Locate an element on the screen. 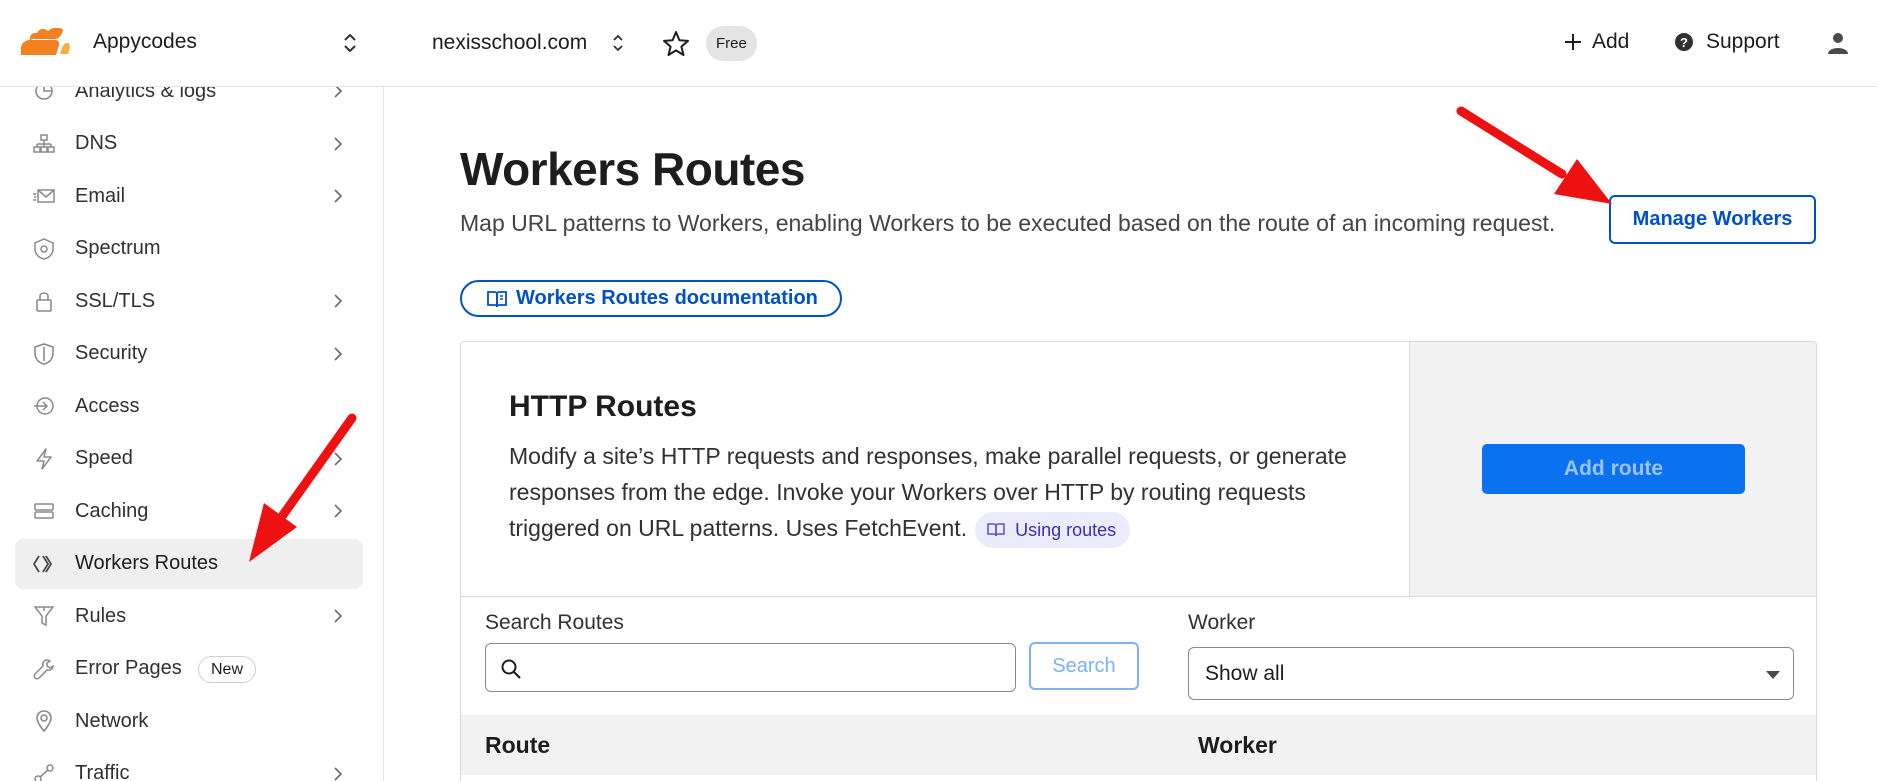  search-icon is located at coordinates (511, 669).